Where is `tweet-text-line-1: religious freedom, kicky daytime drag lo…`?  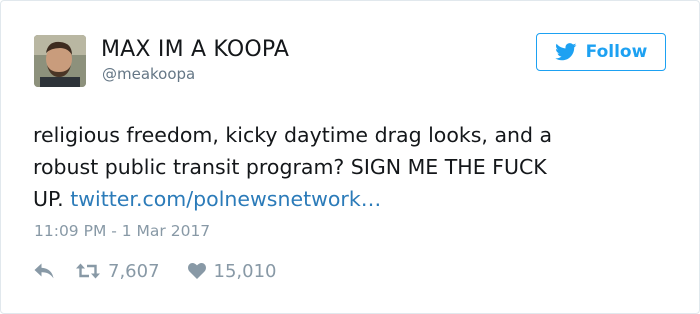 tweet-text-line-1: religious freedom, kicky daytime drag lo… is located at coordinates (293, 135).